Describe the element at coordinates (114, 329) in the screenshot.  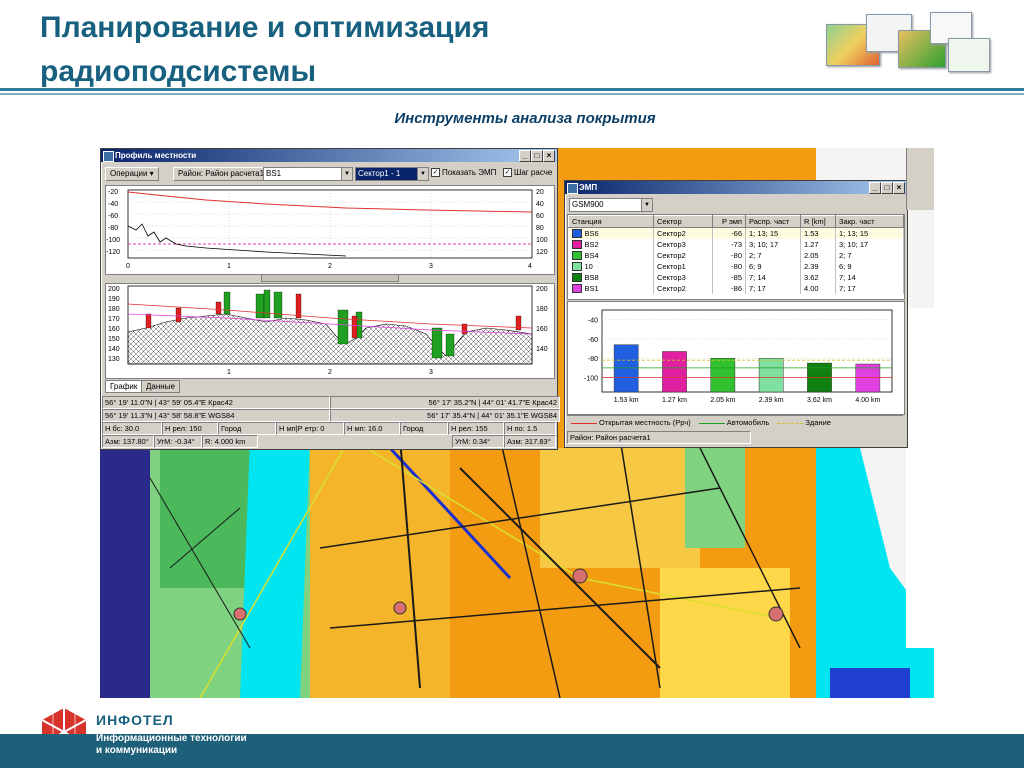
I see `y-tick: 160` at that location.